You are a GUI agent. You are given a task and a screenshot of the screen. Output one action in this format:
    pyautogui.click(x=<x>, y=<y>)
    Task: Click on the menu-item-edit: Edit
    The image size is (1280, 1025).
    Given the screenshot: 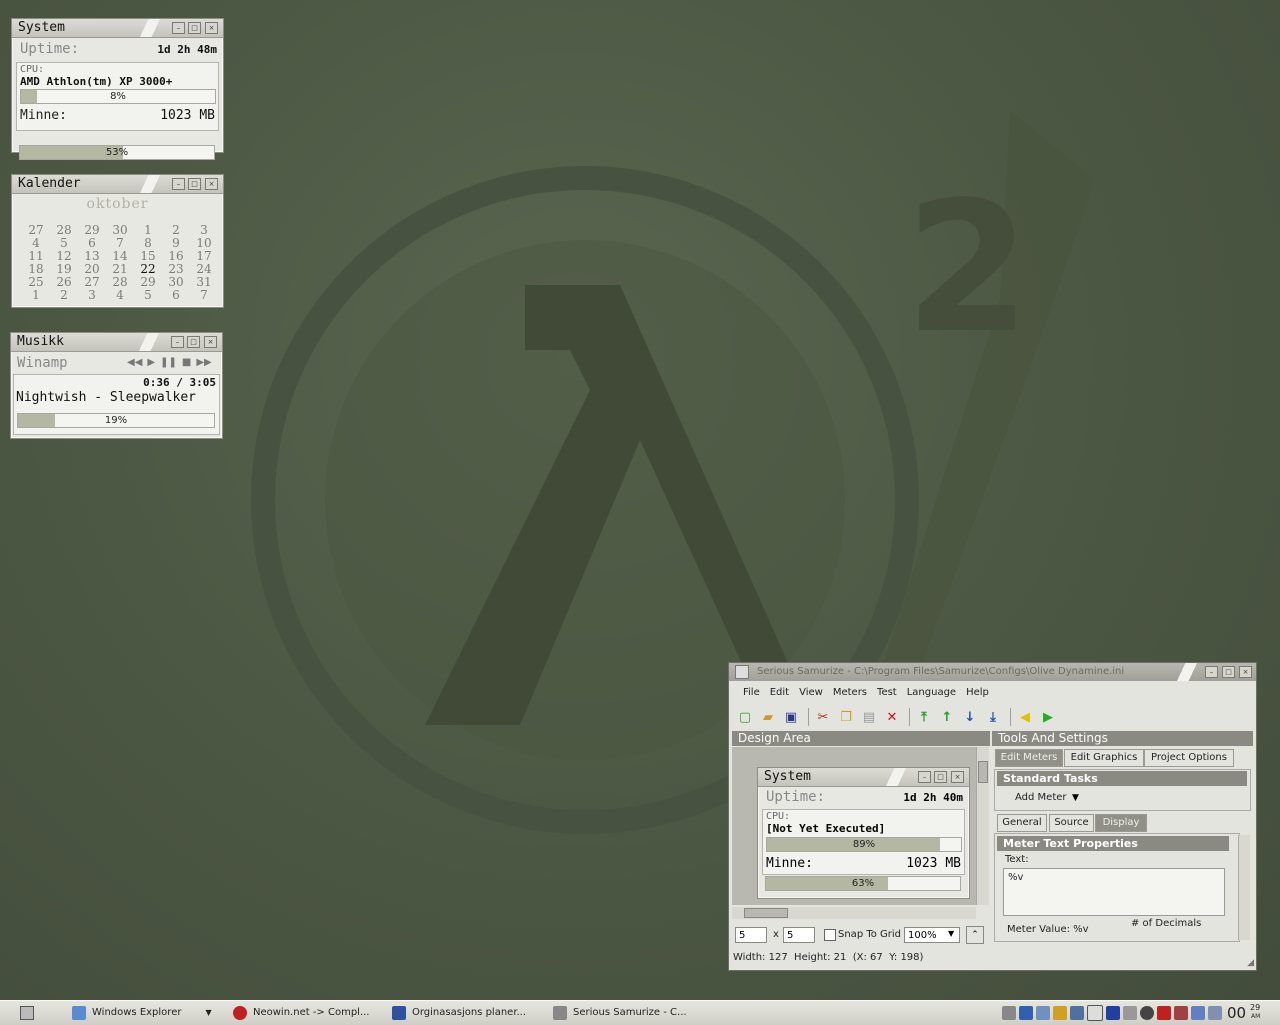 What is the action you would take?
    pyautogui.click(x=779, y=692)
    